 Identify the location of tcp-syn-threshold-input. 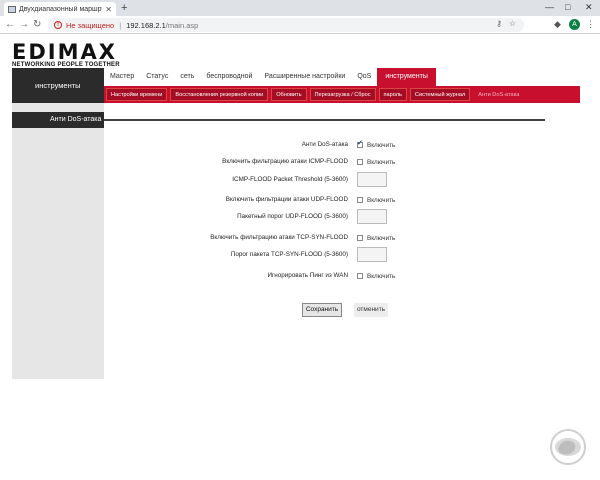
(372, 254).